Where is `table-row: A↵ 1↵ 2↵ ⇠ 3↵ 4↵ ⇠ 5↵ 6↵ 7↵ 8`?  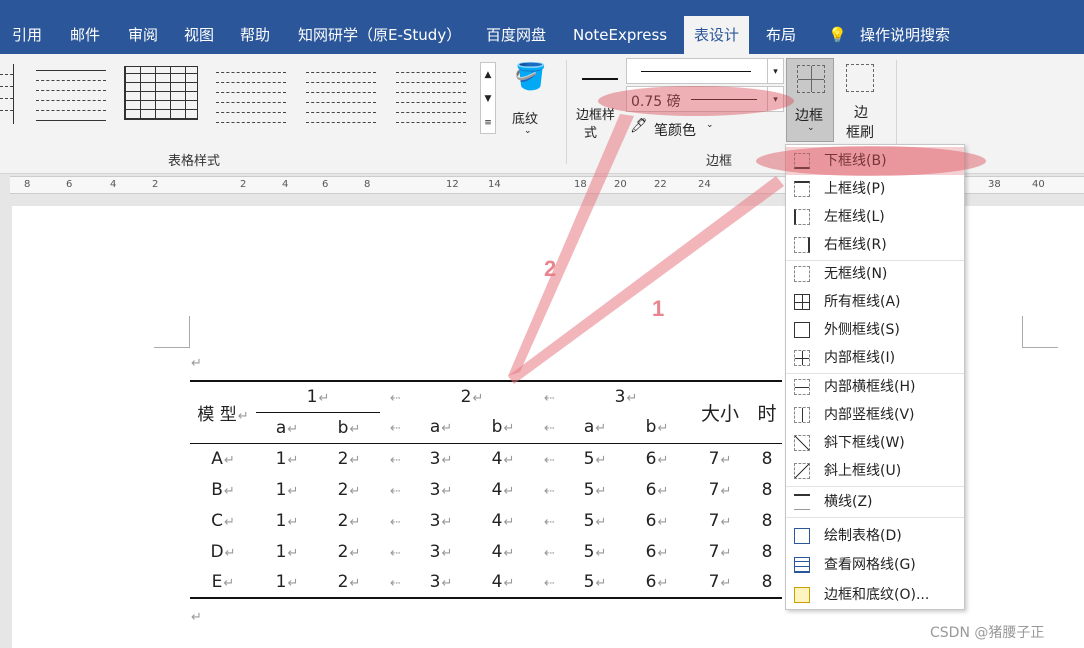 table-row: A↵ 1↵ 2↵ ⇠ 3↵ 4↵ ⇠ 5↵ 6↵ 7↵ 8 is located at coordinates (492, 458).